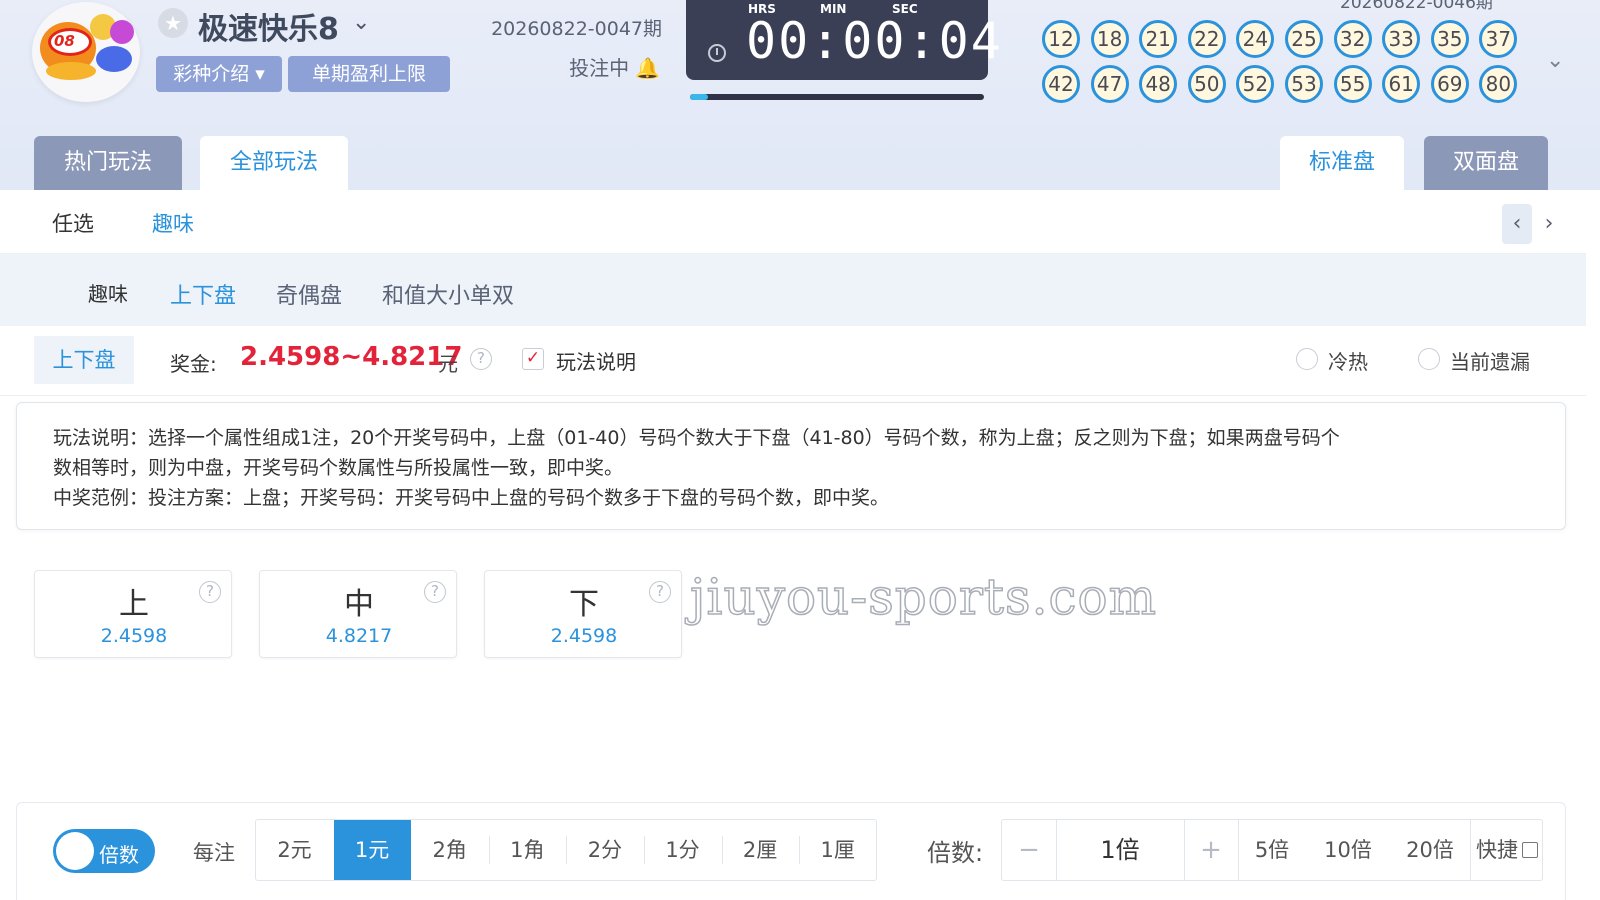 The width and height of the screenshot is (1600, 900). What do you see at coordinates (1206, 39) in the screenshot?
I see `draw-number-ball: 22` at bounding box center [1206, 39].